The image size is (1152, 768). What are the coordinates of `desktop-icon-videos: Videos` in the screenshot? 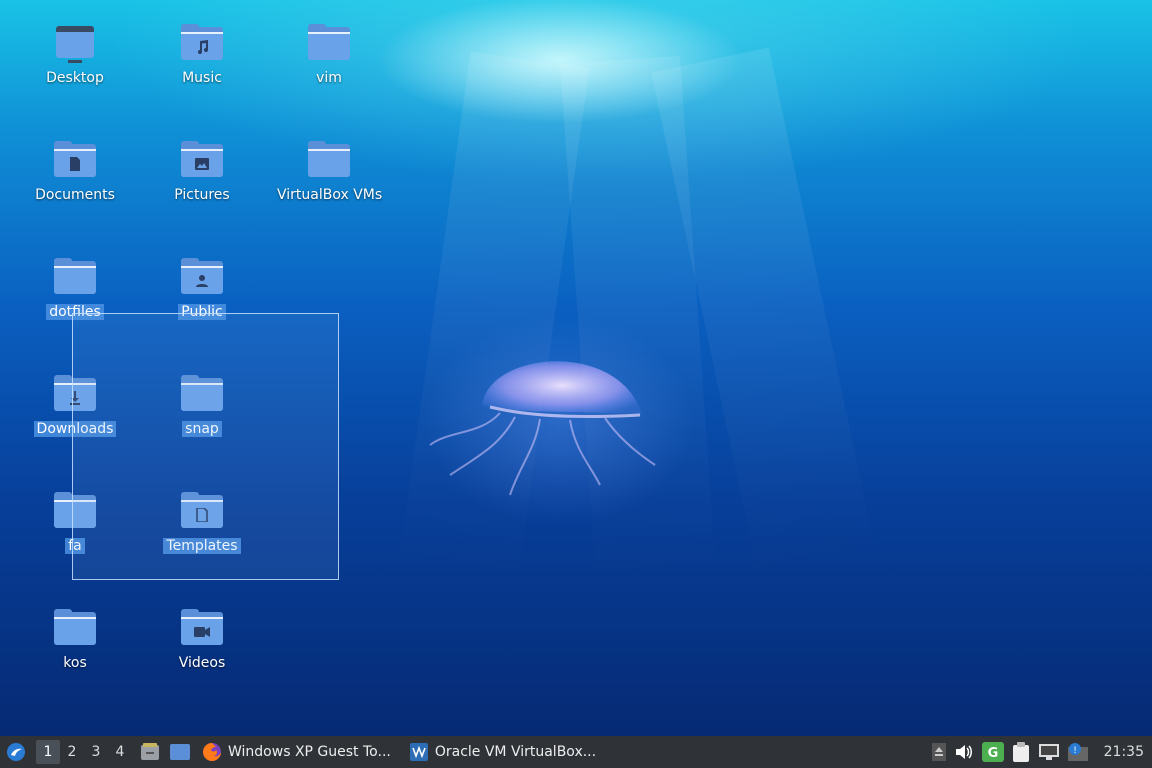 It's located at (202, 640).